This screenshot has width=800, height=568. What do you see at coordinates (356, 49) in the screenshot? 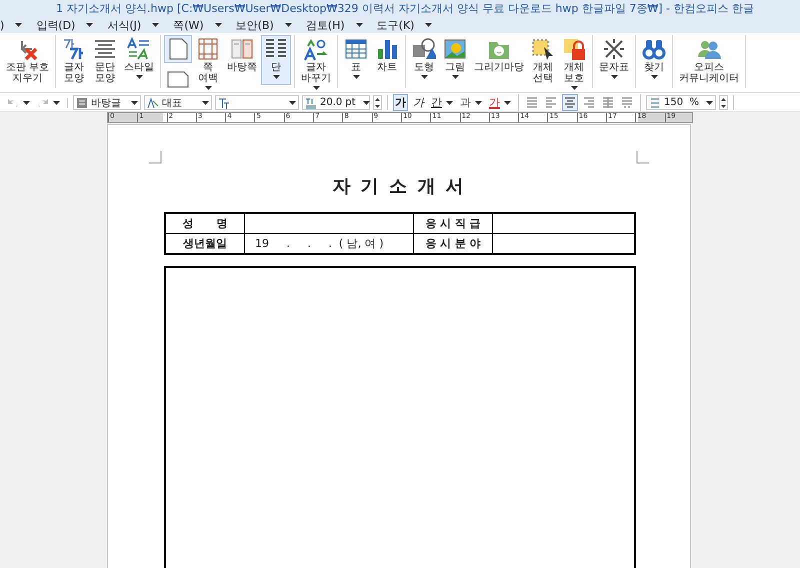
I see `table-icon` at bounding box center [356, 49].